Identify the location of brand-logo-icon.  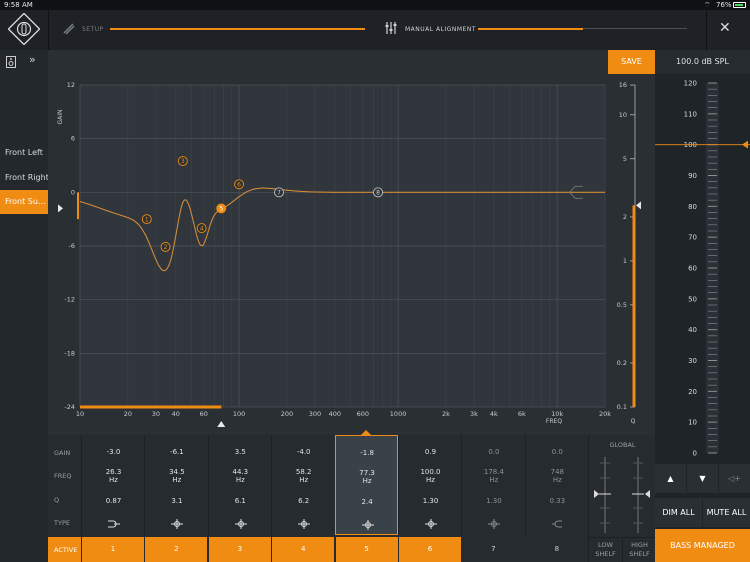
(24, 29).